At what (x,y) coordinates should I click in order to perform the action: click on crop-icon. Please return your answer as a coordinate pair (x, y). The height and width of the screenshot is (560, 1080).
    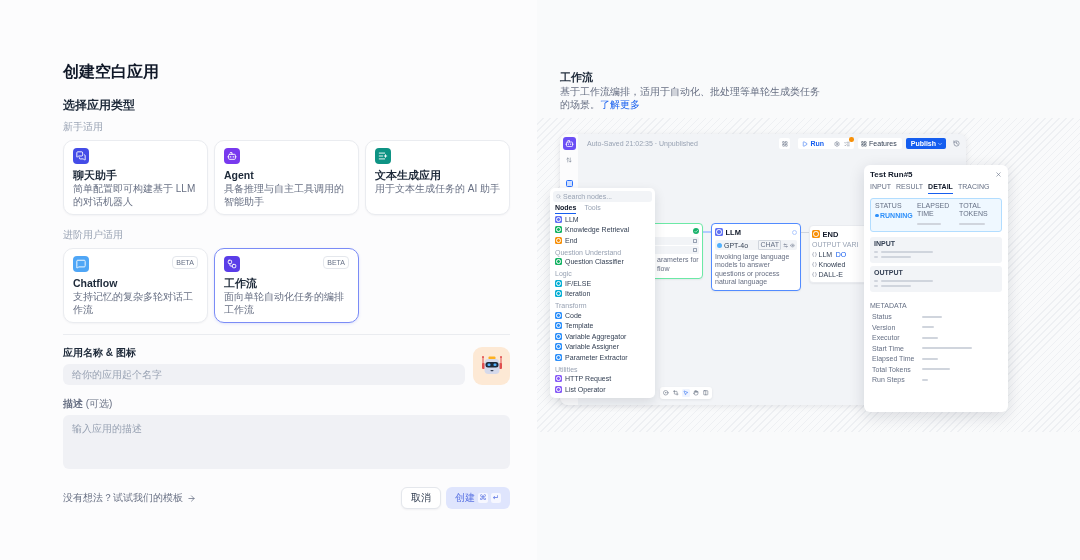
    Looking at the image, I should click on (676, 393).